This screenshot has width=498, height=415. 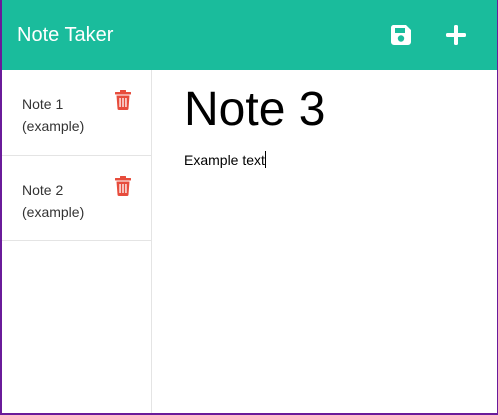 I want to click on note-list-item: Note 1 (example), so click(x=76, y=113).